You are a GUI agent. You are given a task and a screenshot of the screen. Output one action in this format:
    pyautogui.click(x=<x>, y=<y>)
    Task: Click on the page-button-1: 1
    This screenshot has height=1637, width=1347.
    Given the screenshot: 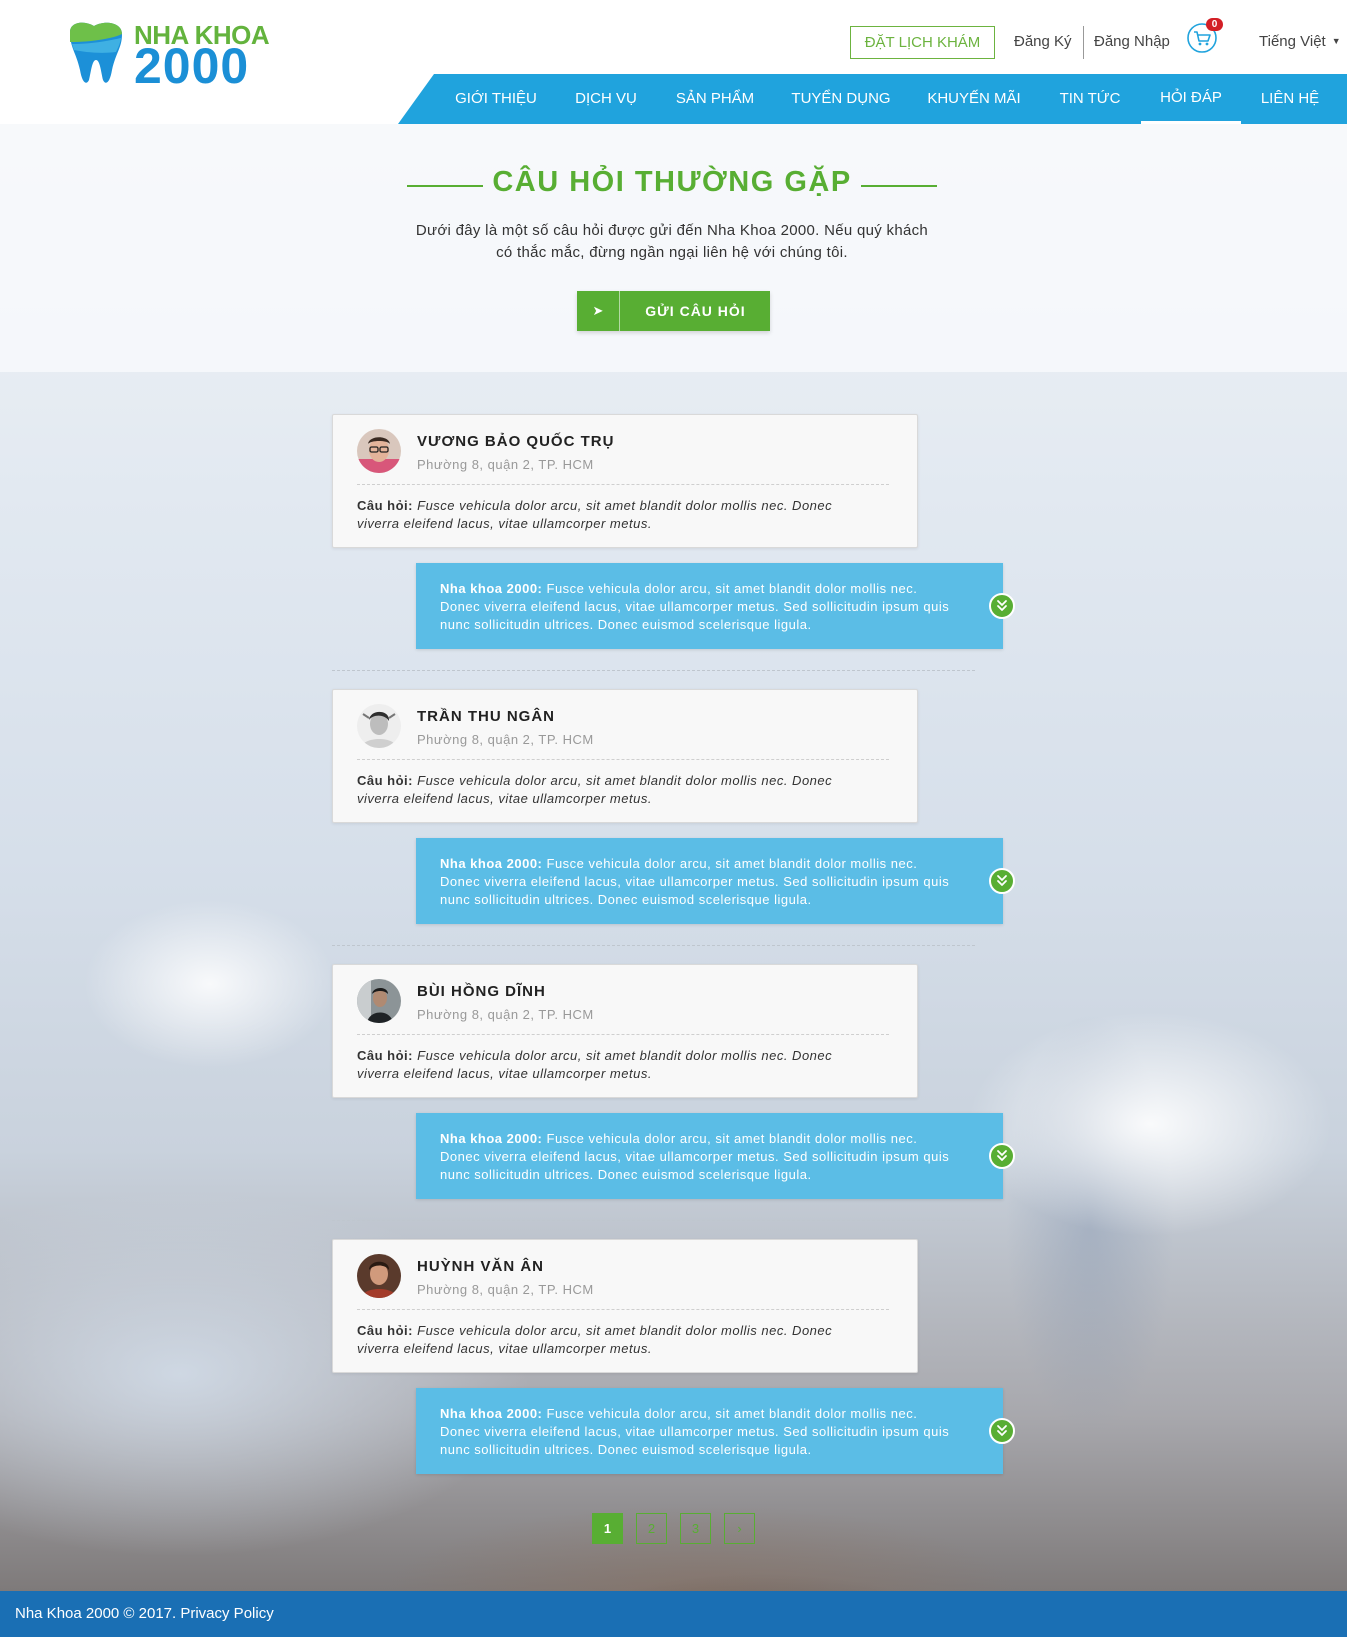 What is the action you would take?
    pyautogui.click(x=607, y=1528)
    